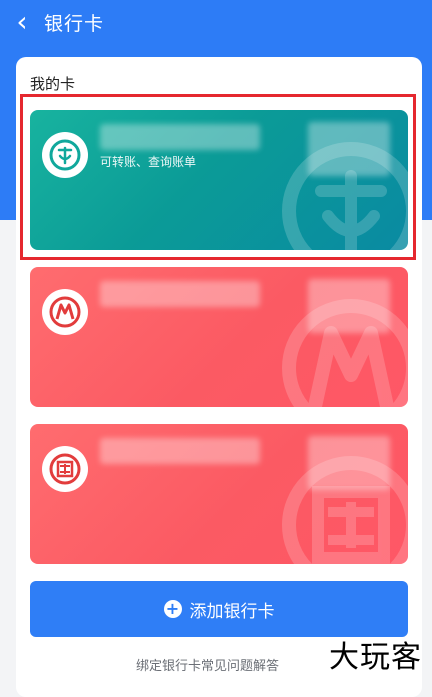 This screenshot has width=432, height=697. I want to click on section-title: 我的卡, so click(53, 84).